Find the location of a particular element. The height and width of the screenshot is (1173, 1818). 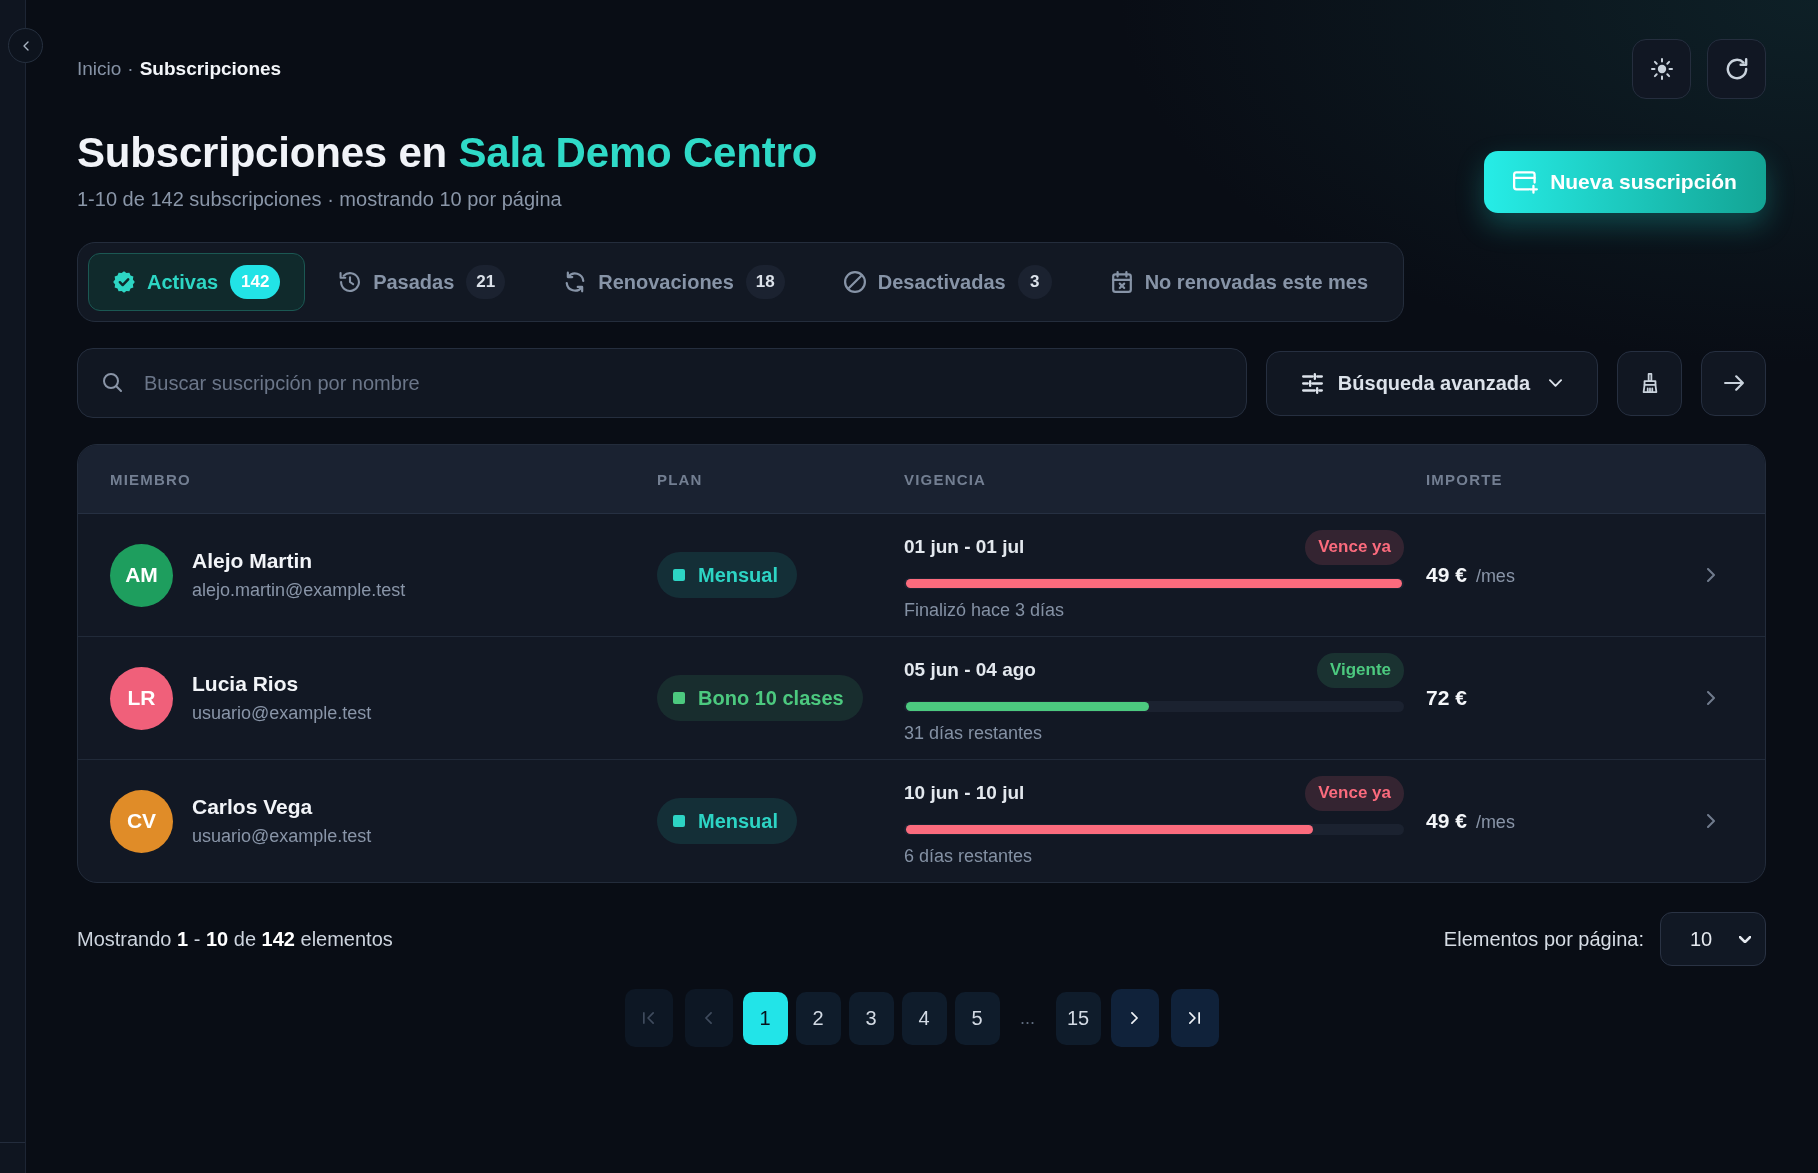

tab: Pasadas 21 is located at coordinates (422, 282).